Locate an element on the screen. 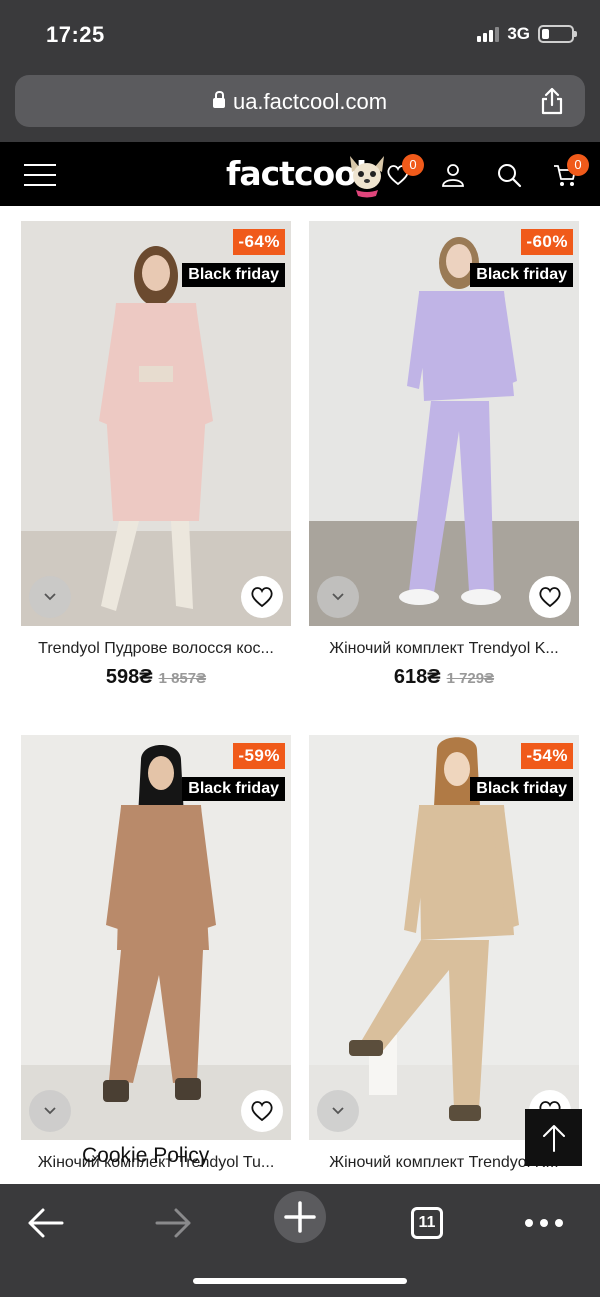 The height and width of the screenshot is (1297, 600). plus-icon is located at coordinates (300, 1217).